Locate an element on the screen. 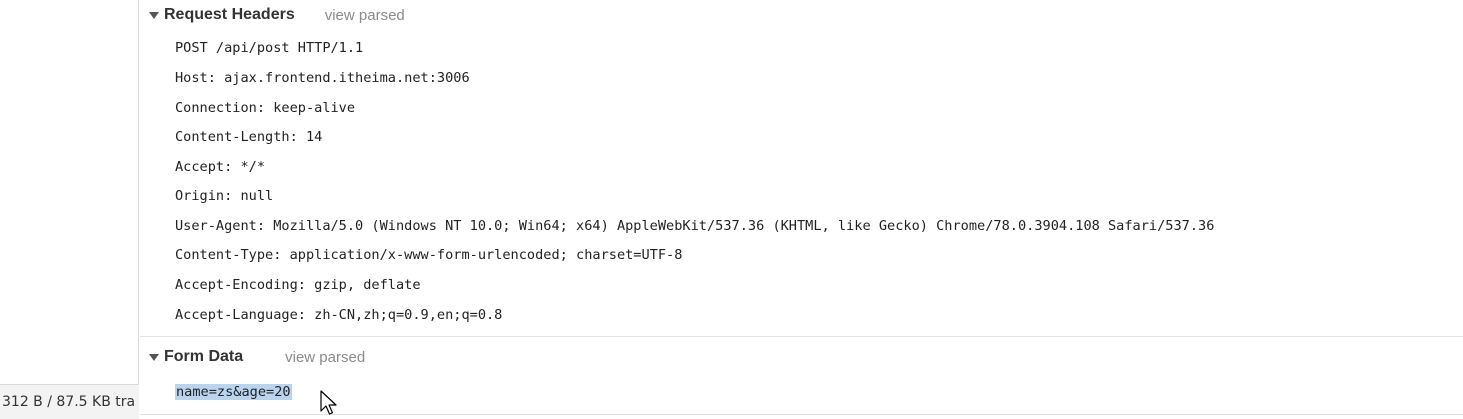 The height and width of the screenshot is (419, 1463). transfer-size-text: 312 B / 87.5 KB tra is located at coordinates (69, 402).